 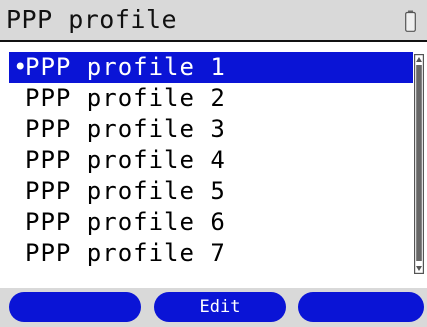 I want to click on list-item: •PPP profile 1, so click(x=211, y=67).